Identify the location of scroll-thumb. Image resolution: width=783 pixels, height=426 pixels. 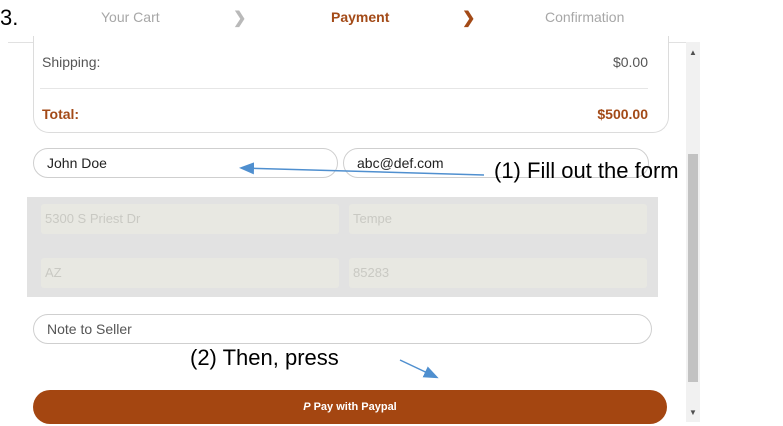
(693, 268).